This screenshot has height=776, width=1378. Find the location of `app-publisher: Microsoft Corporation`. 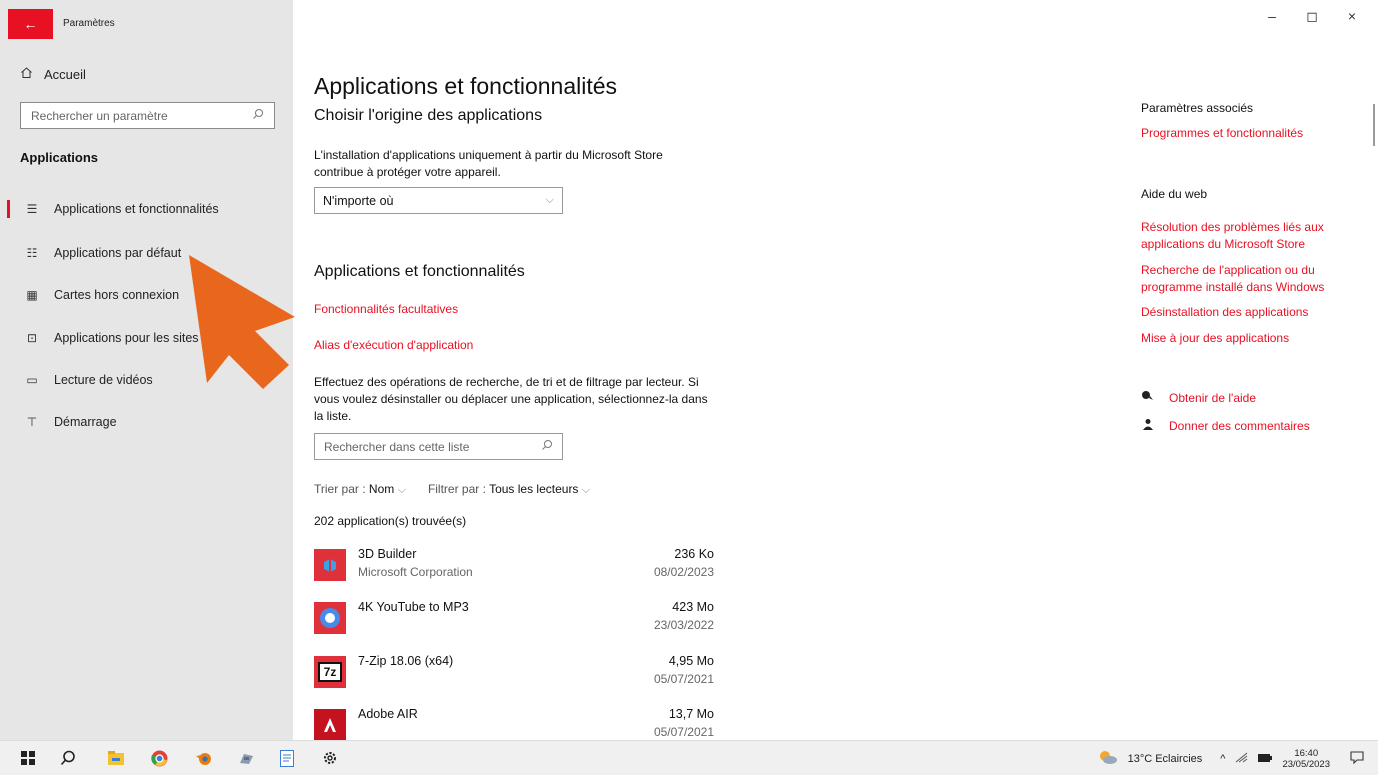

app-publisher: Microsoft Corporation is located at coordinates (415, 572).